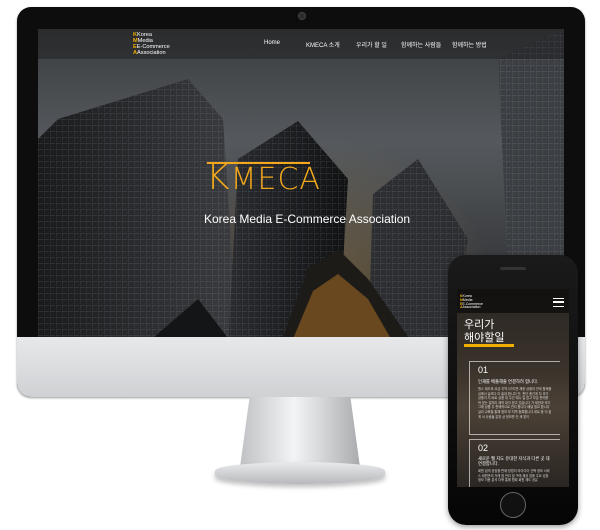 Image resolution: width=600 pixels, height=530 pixels. Describe the element at coordinates (558, 302) in the screenshot. I see `hamburger-menu-icon` at that location.